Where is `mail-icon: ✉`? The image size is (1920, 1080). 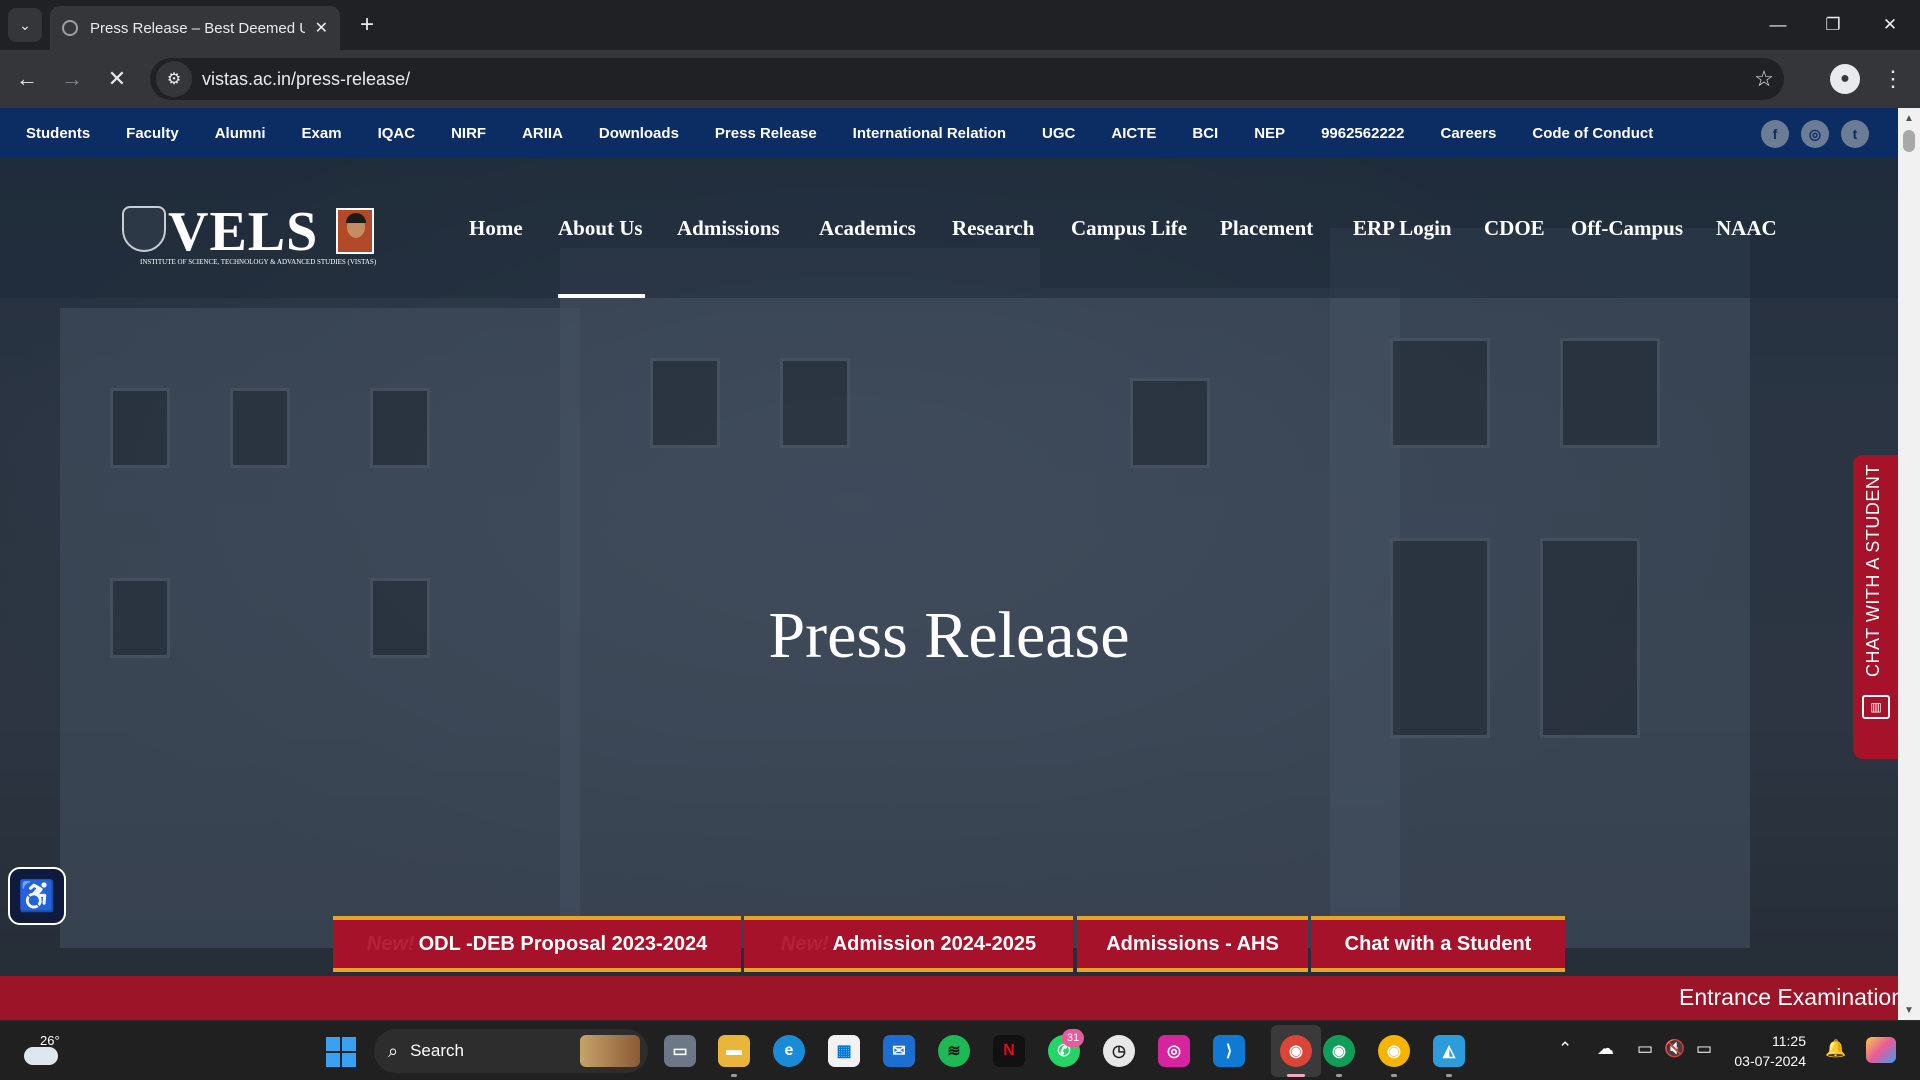
mail-icon: ✉ is located at coordinates (899, 1051).